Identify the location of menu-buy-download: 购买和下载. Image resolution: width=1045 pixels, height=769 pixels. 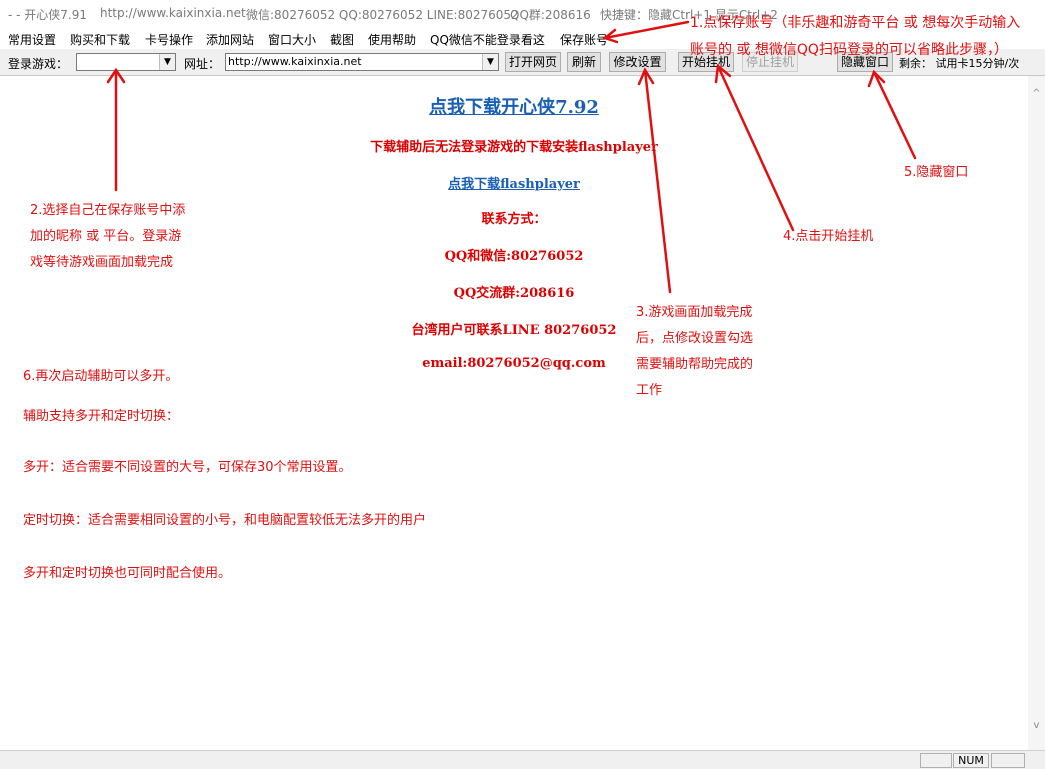
(100, 39).